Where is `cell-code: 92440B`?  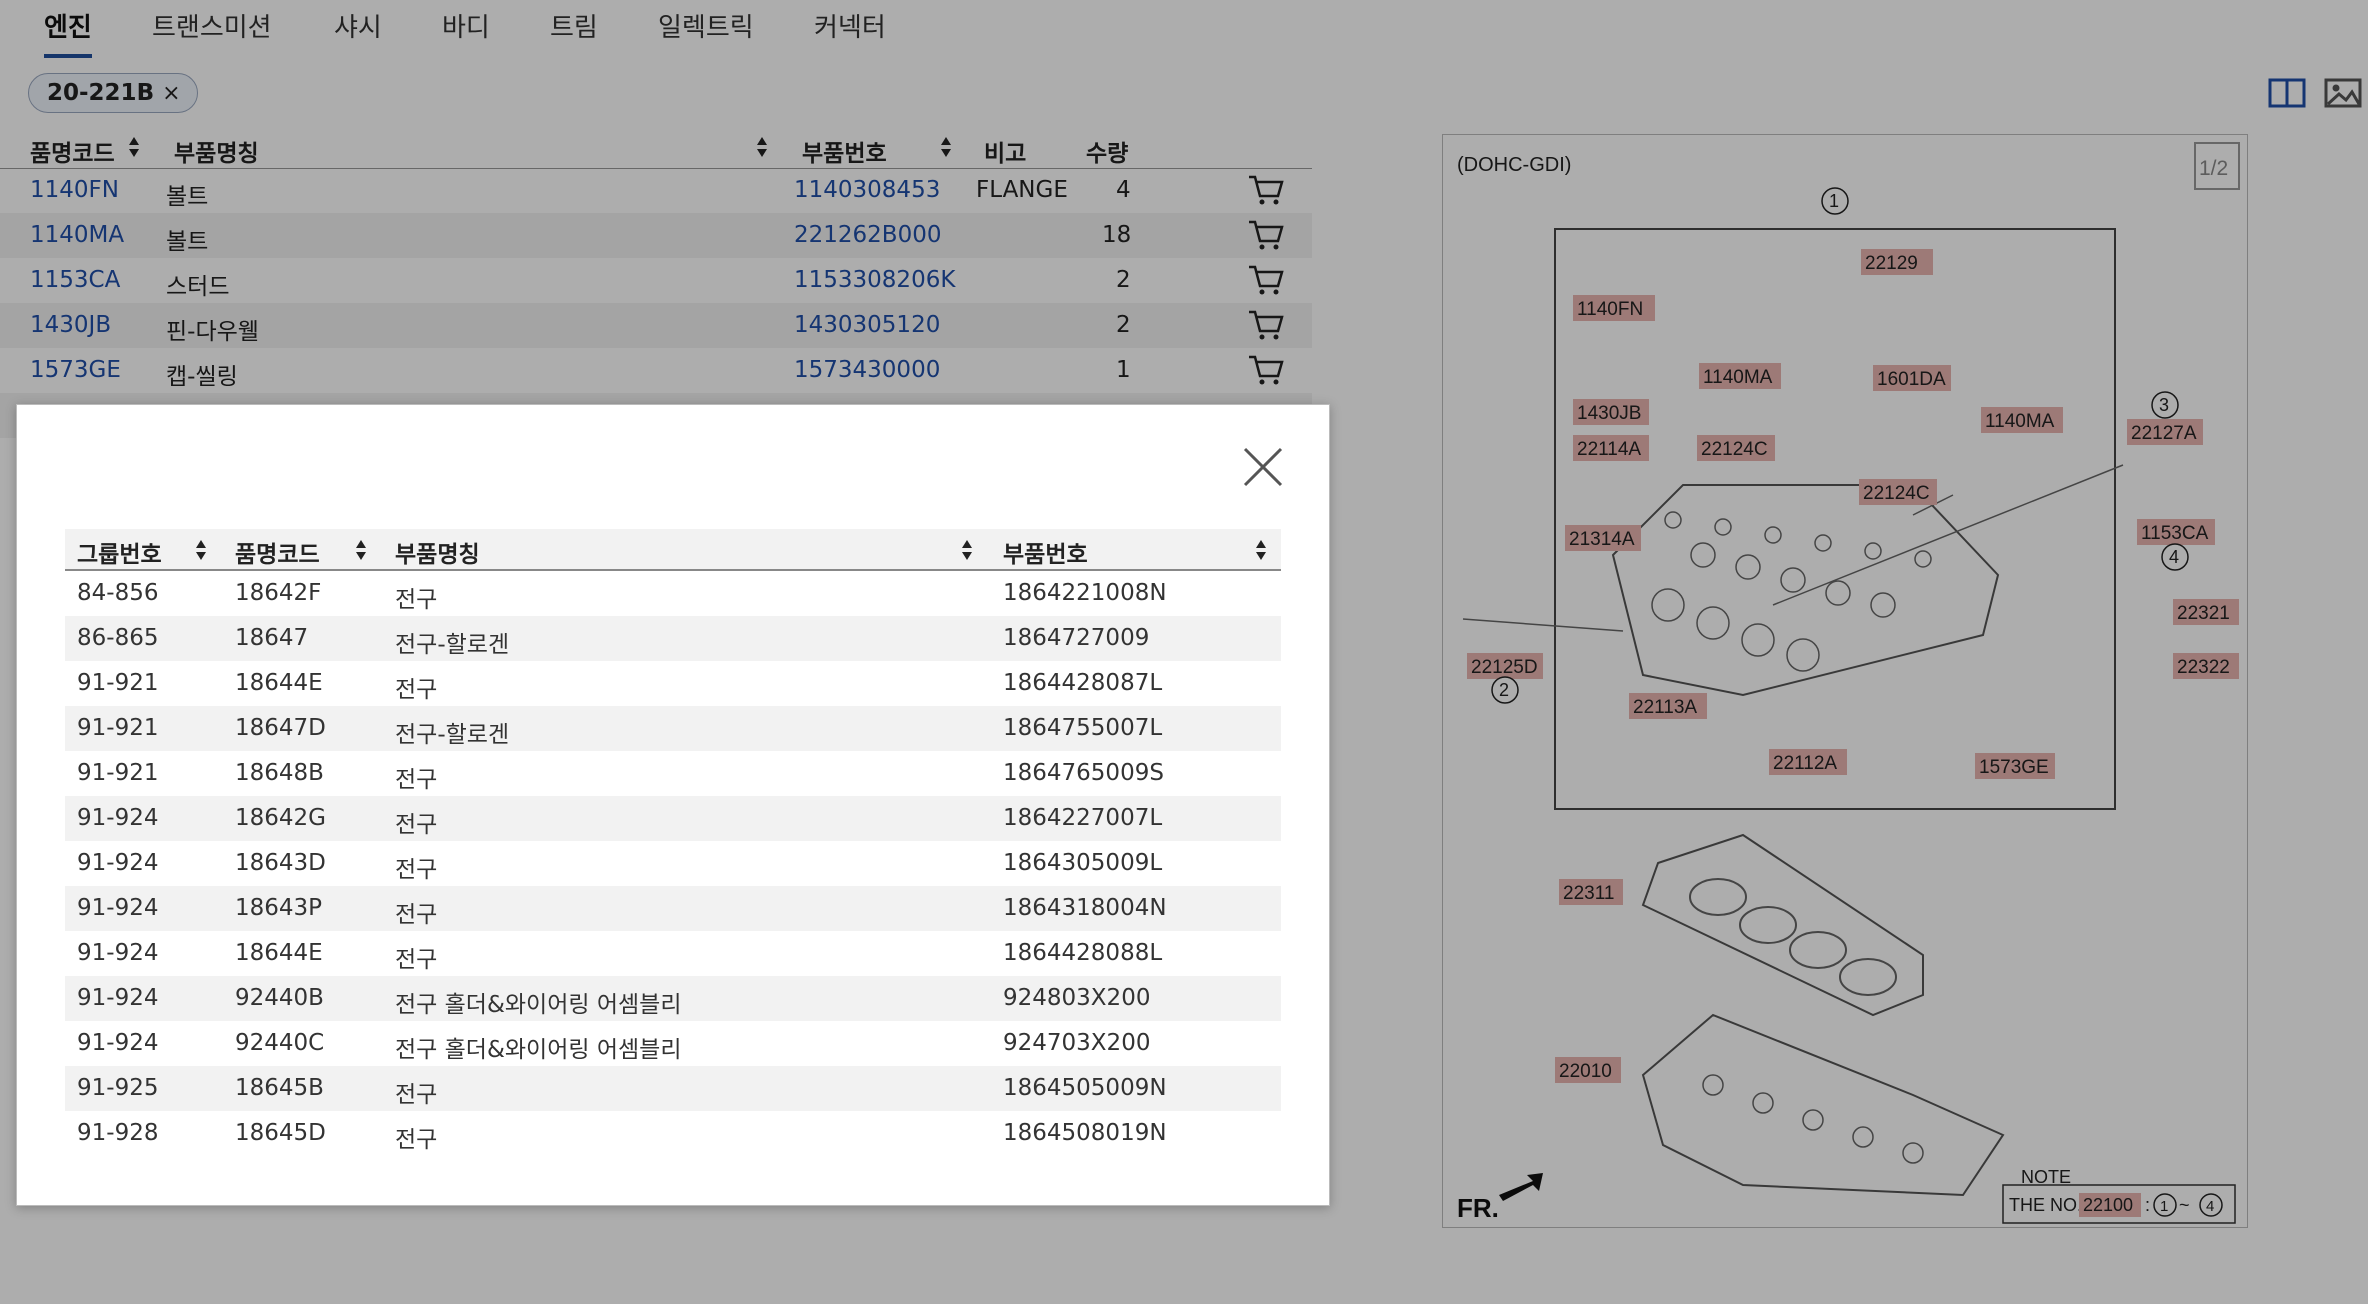
cell-code: 92440B is located at coordinates (279, 998).